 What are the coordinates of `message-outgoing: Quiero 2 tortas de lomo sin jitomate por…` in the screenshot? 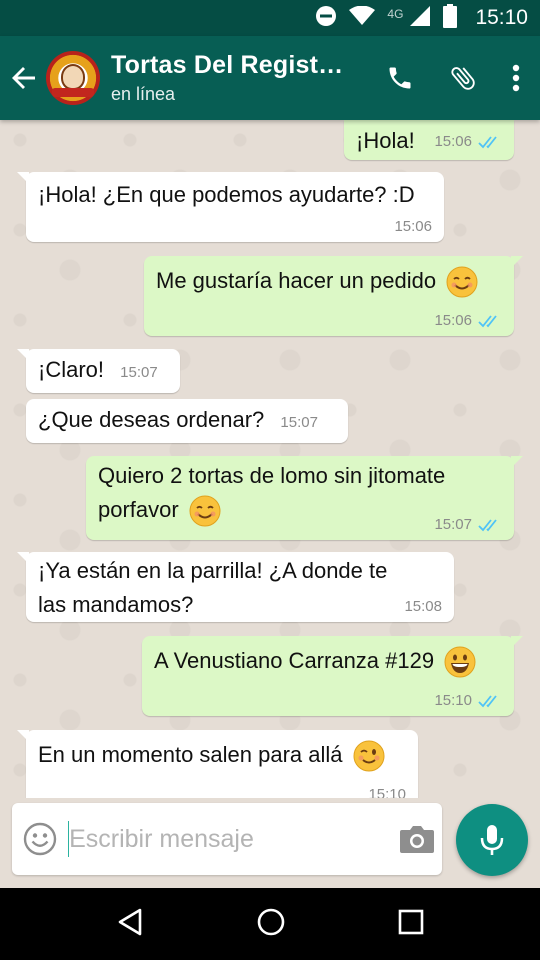 It's located at (304, 498).